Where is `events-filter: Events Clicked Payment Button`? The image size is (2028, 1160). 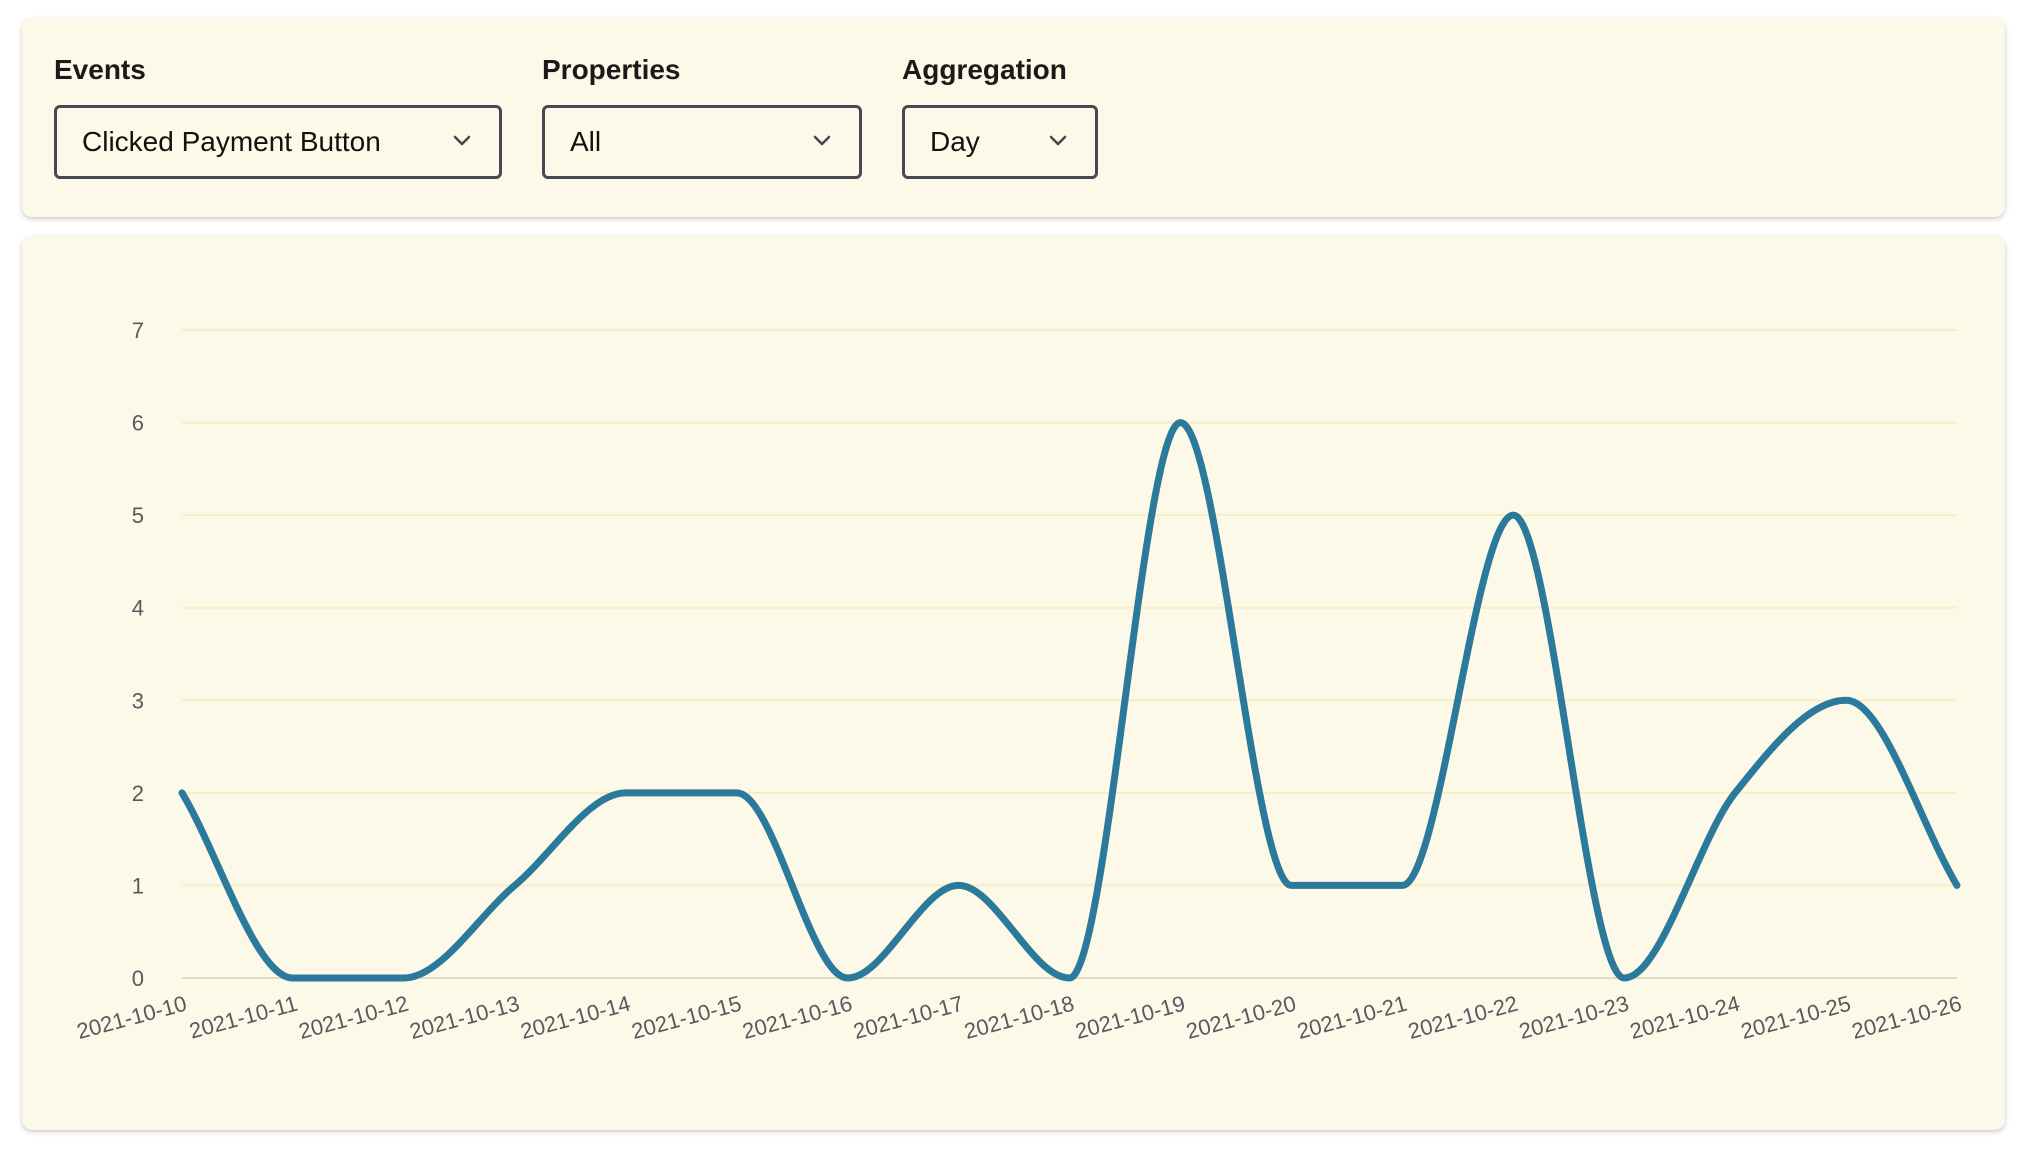 events-filter: Events Clicked Payment Button is located at coordinates (278, 115).